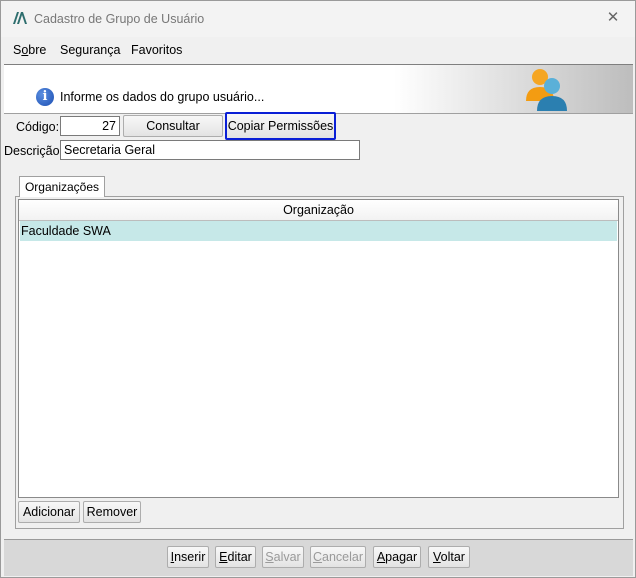  Describe the element at coordinates (318, 19) in the screenshot. I see `title-bar: Cadastro de Grupo de Usuário ✕` at that location.